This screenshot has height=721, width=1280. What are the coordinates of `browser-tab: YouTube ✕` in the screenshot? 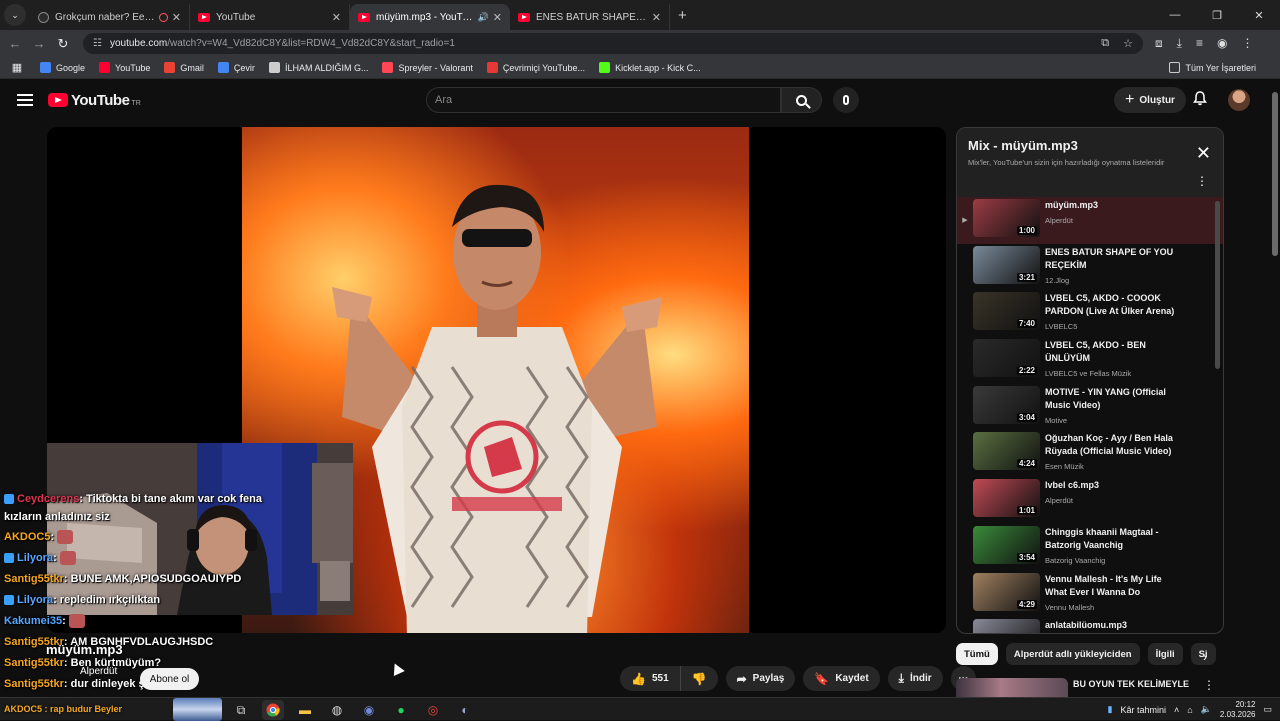 It's located at (270, 17).